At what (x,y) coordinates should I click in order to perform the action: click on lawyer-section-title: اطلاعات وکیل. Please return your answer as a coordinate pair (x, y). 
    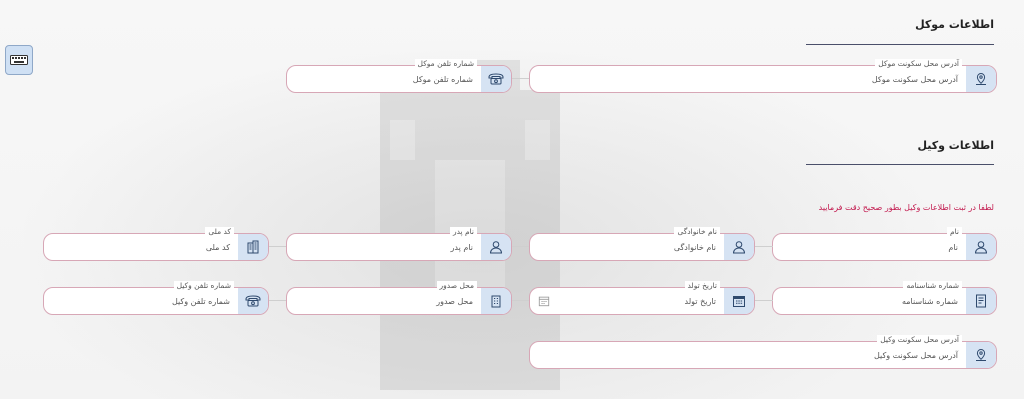
    Looking at the image, I should click on (955, 145).